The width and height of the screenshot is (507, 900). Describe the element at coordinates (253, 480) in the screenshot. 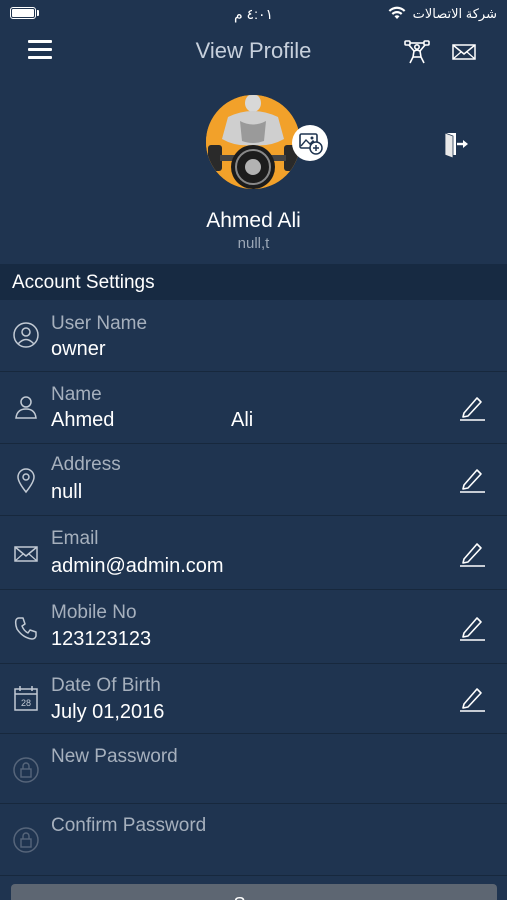

I see `address-row: Address null` at that location.